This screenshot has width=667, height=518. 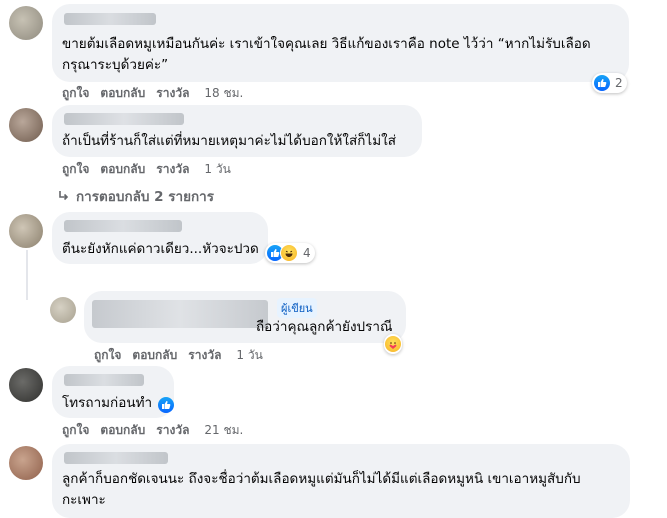 I want to click on comment-actions: ถูกใจ ตอบกลับ รางวัล 21 ชม., so click(x=152, y=430).